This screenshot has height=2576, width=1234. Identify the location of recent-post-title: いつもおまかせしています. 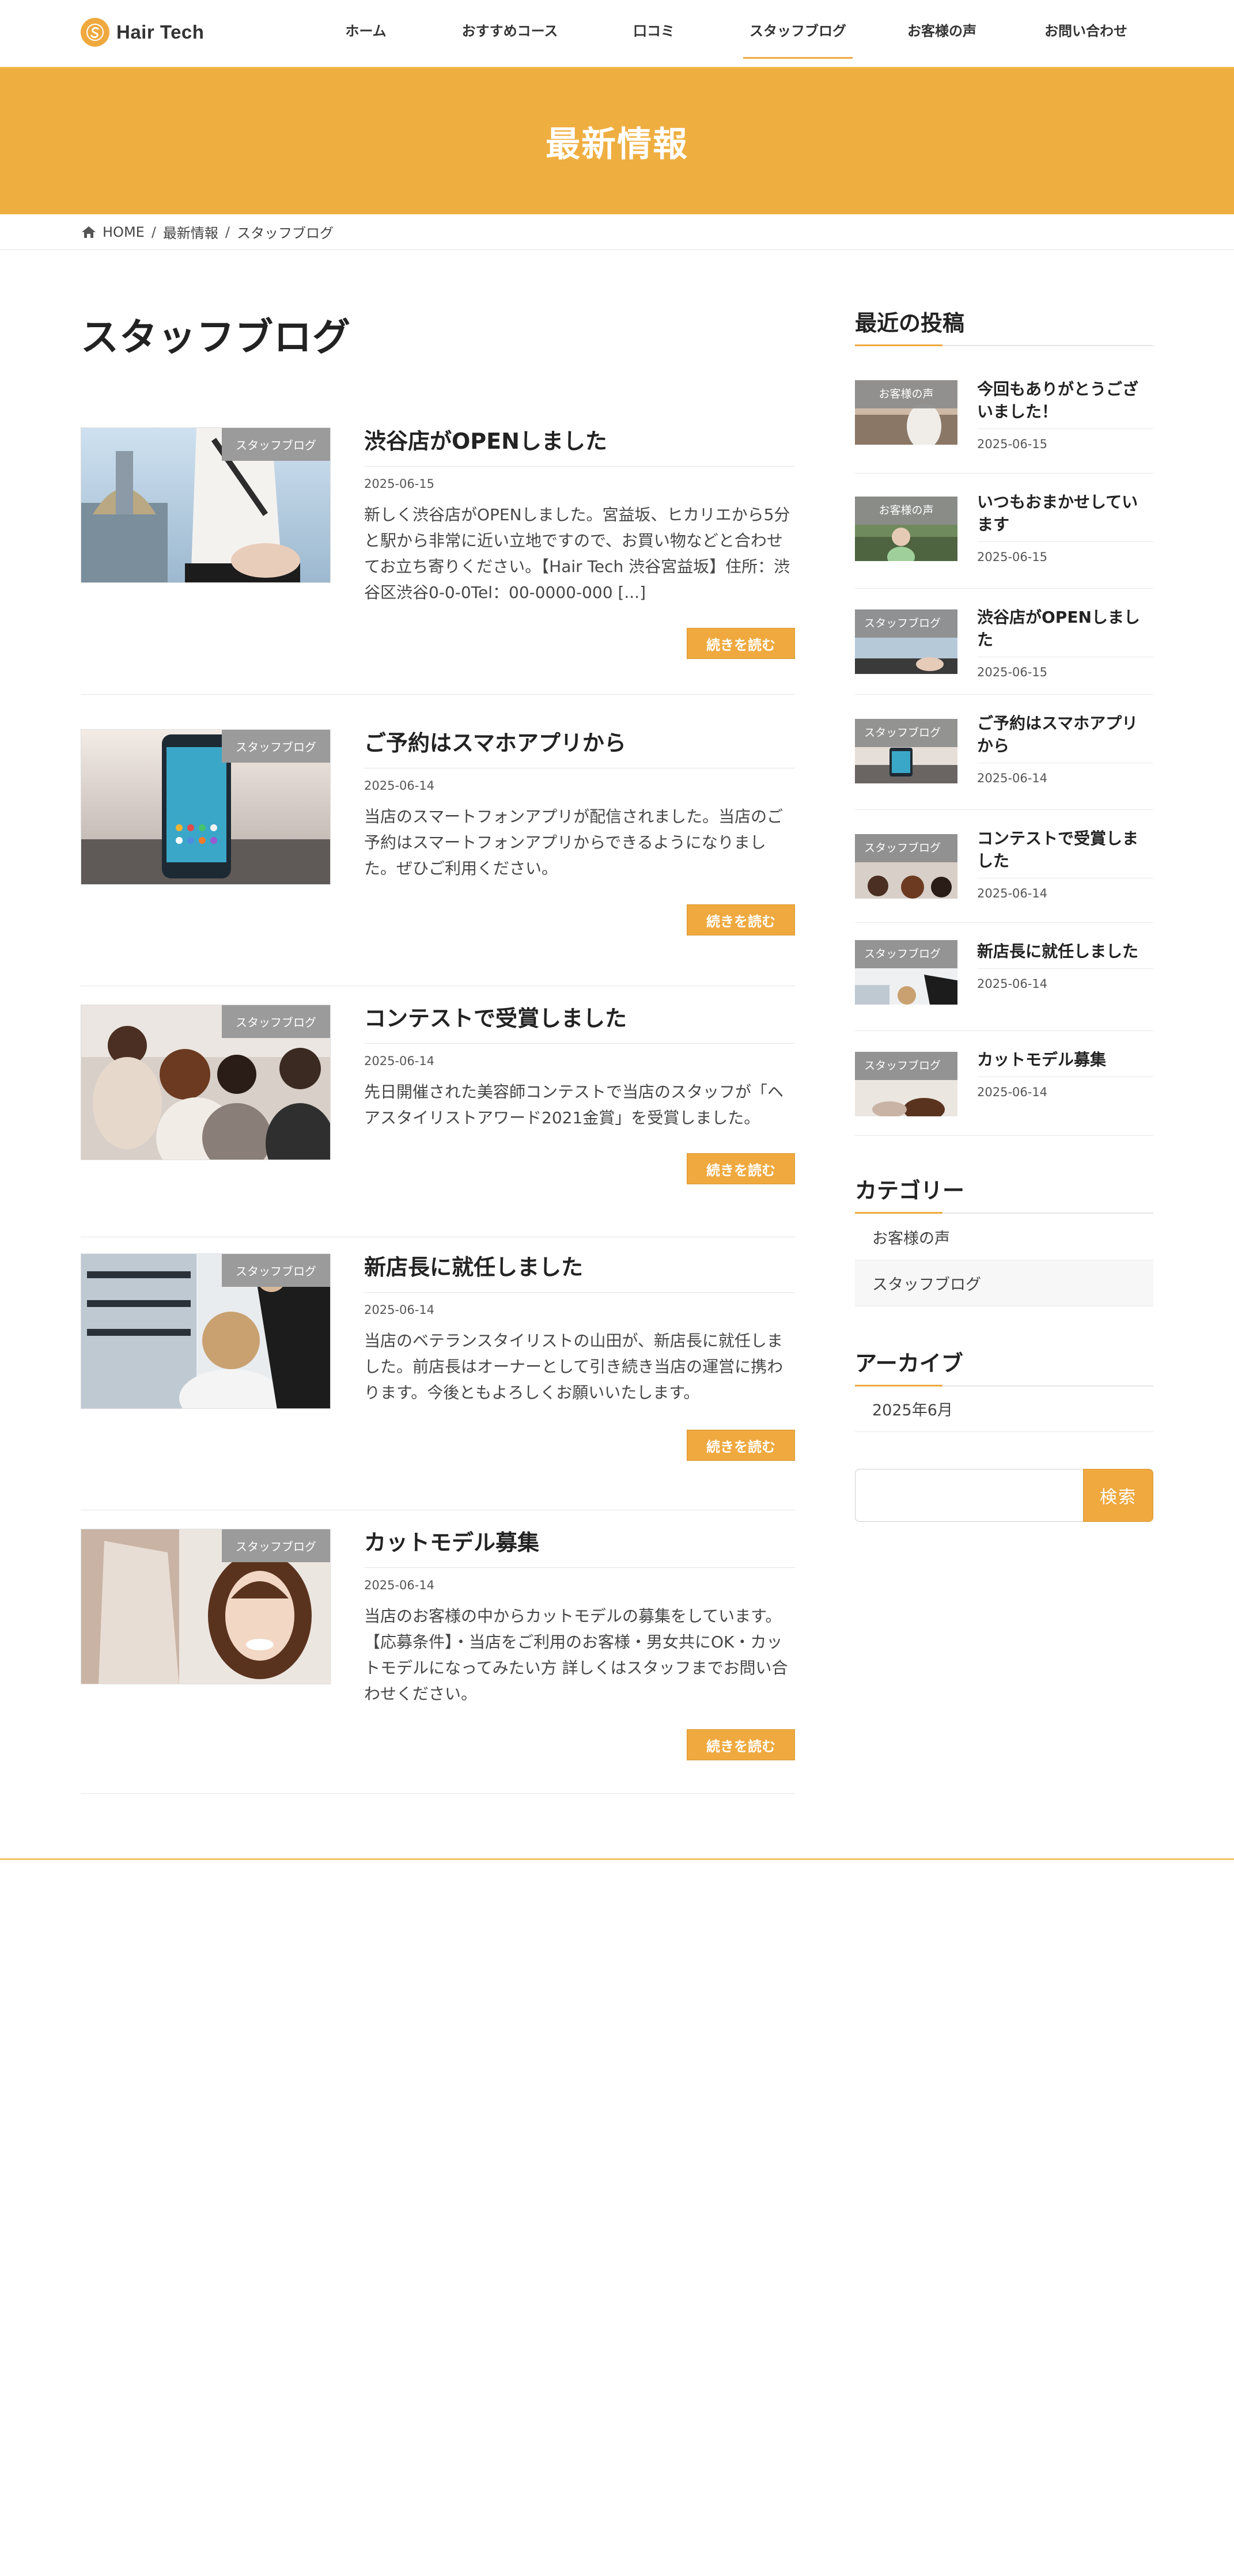
(1065, 517).